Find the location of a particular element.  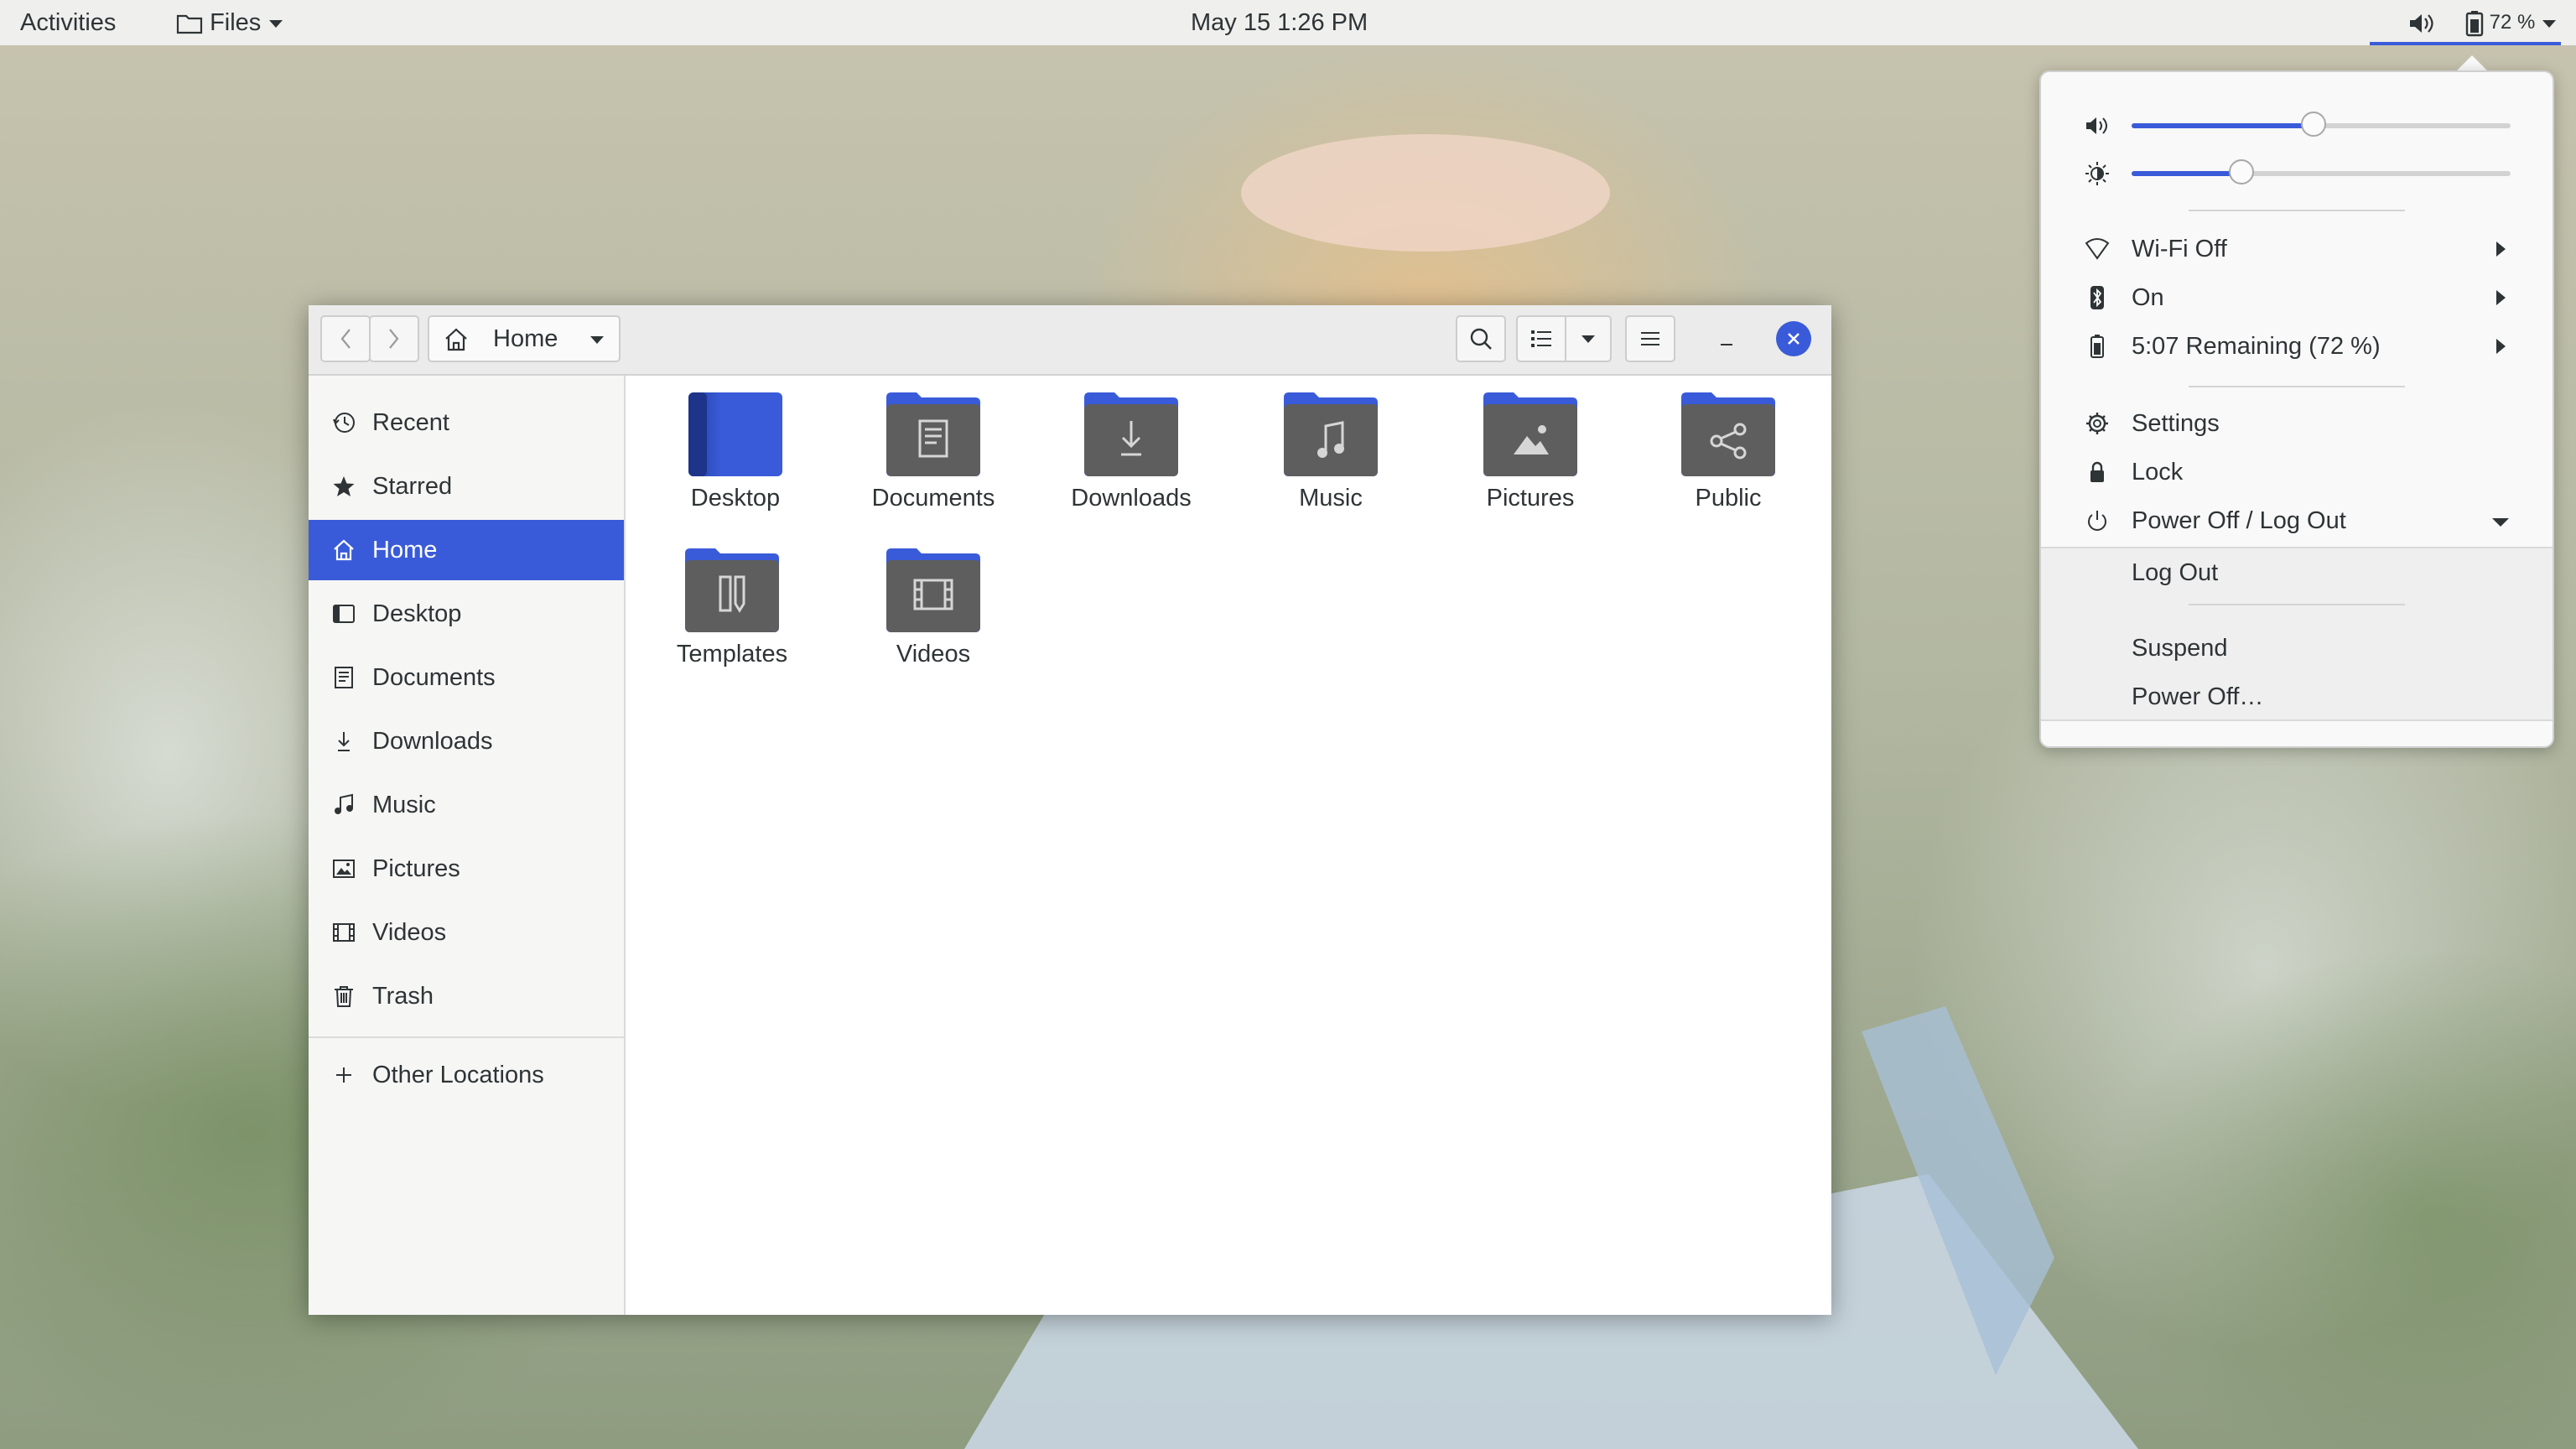

sidebar-item-documents: Documents is located at coordinates (466, 677).